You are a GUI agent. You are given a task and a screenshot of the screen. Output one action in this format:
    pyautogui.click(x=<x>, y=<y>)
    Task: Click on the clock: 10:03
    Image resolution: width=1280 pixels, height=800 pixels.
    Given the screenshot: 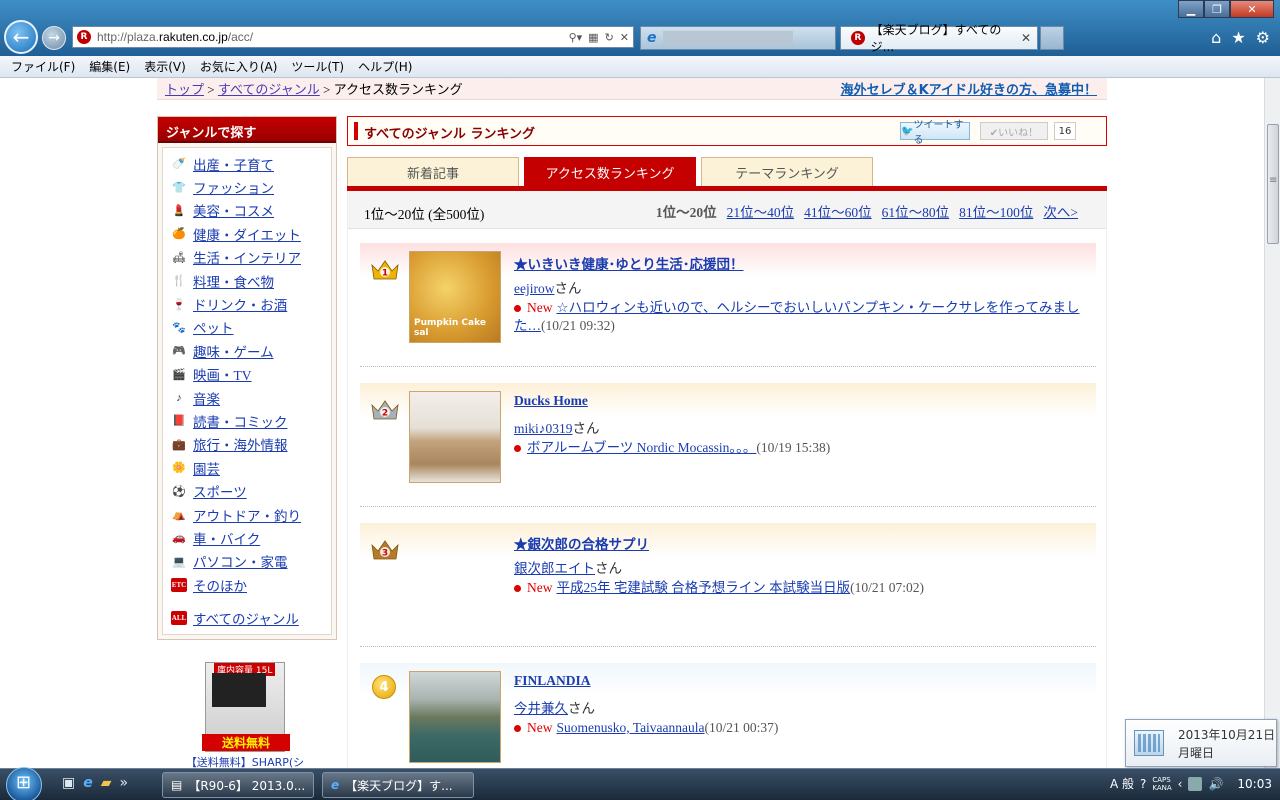 What is the action you would take?
    pyautogui.click(x=1254, y=784)
    